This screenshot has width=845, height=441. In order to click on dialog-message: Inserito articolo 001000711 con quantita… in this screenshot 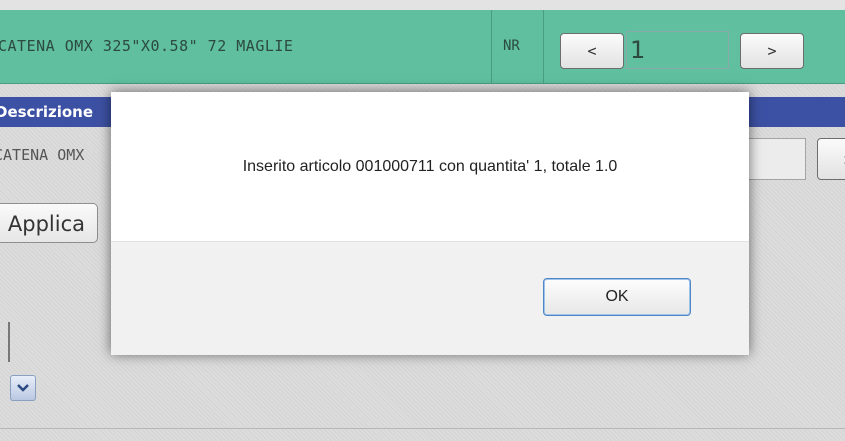, I will do `click(430, 166)`.